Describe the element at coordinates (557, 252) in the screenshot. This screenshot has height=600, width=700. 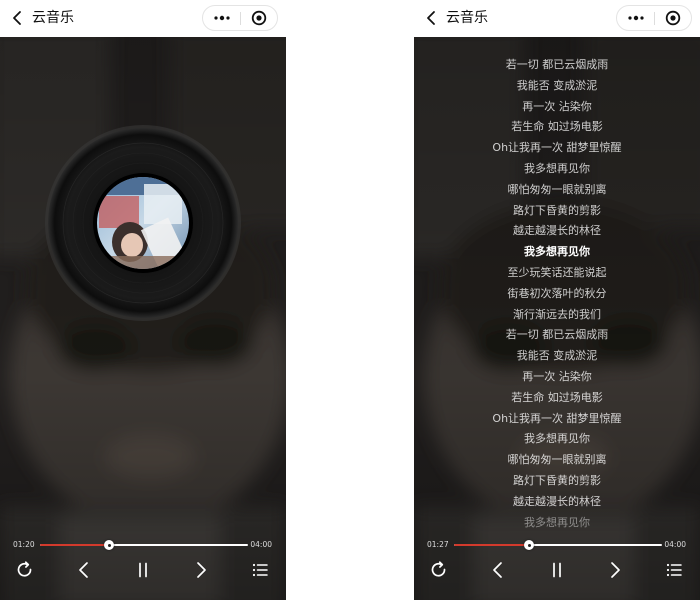
I see `lyric-line-active: 我多想再见你` at that location.